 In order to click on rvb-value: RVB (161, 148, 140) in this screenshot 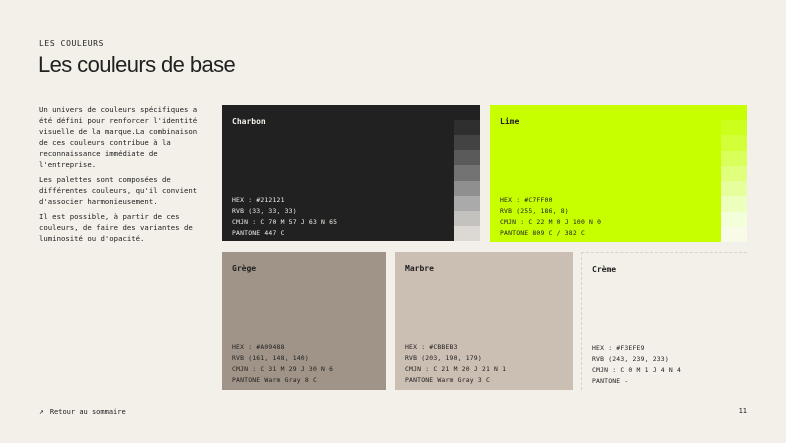, I will do `click(270, 358)`.